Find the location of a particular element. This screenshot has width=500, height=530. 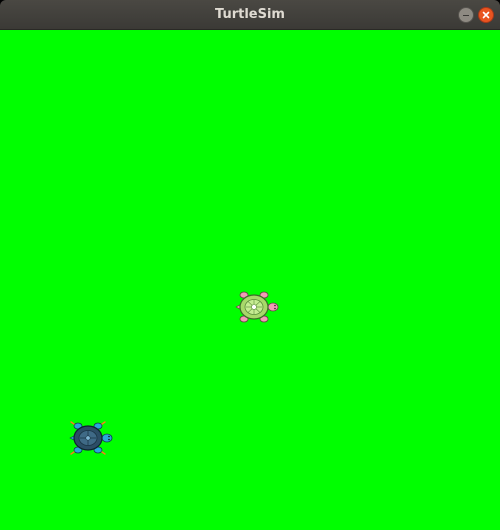

minimize-button is located at coordinates (466, 15).